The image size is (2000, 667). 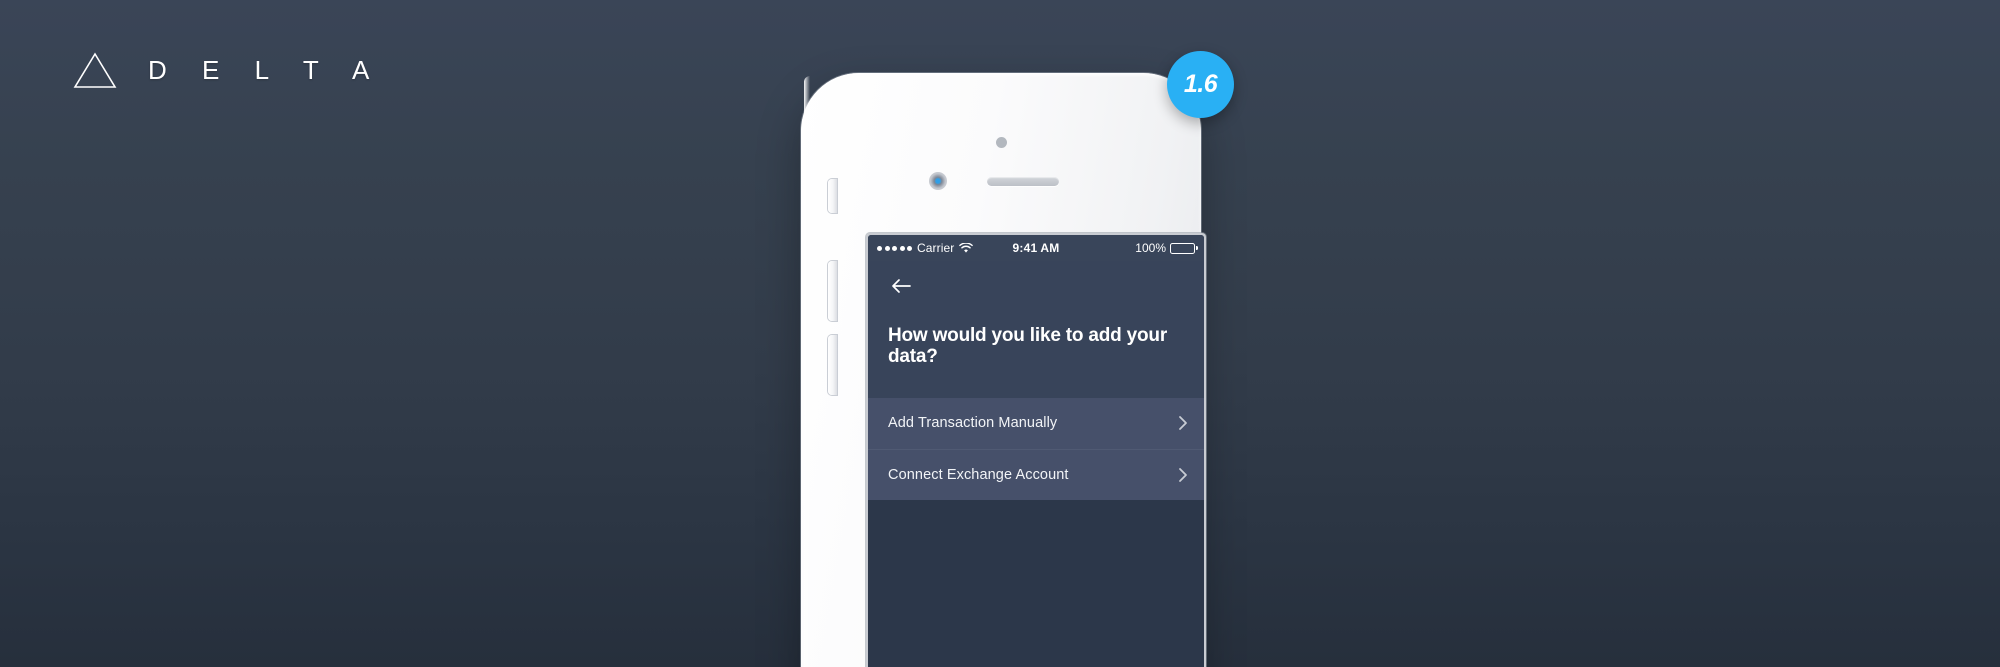 I want to click on arrow-left-icon, so click(x=901, y=286).